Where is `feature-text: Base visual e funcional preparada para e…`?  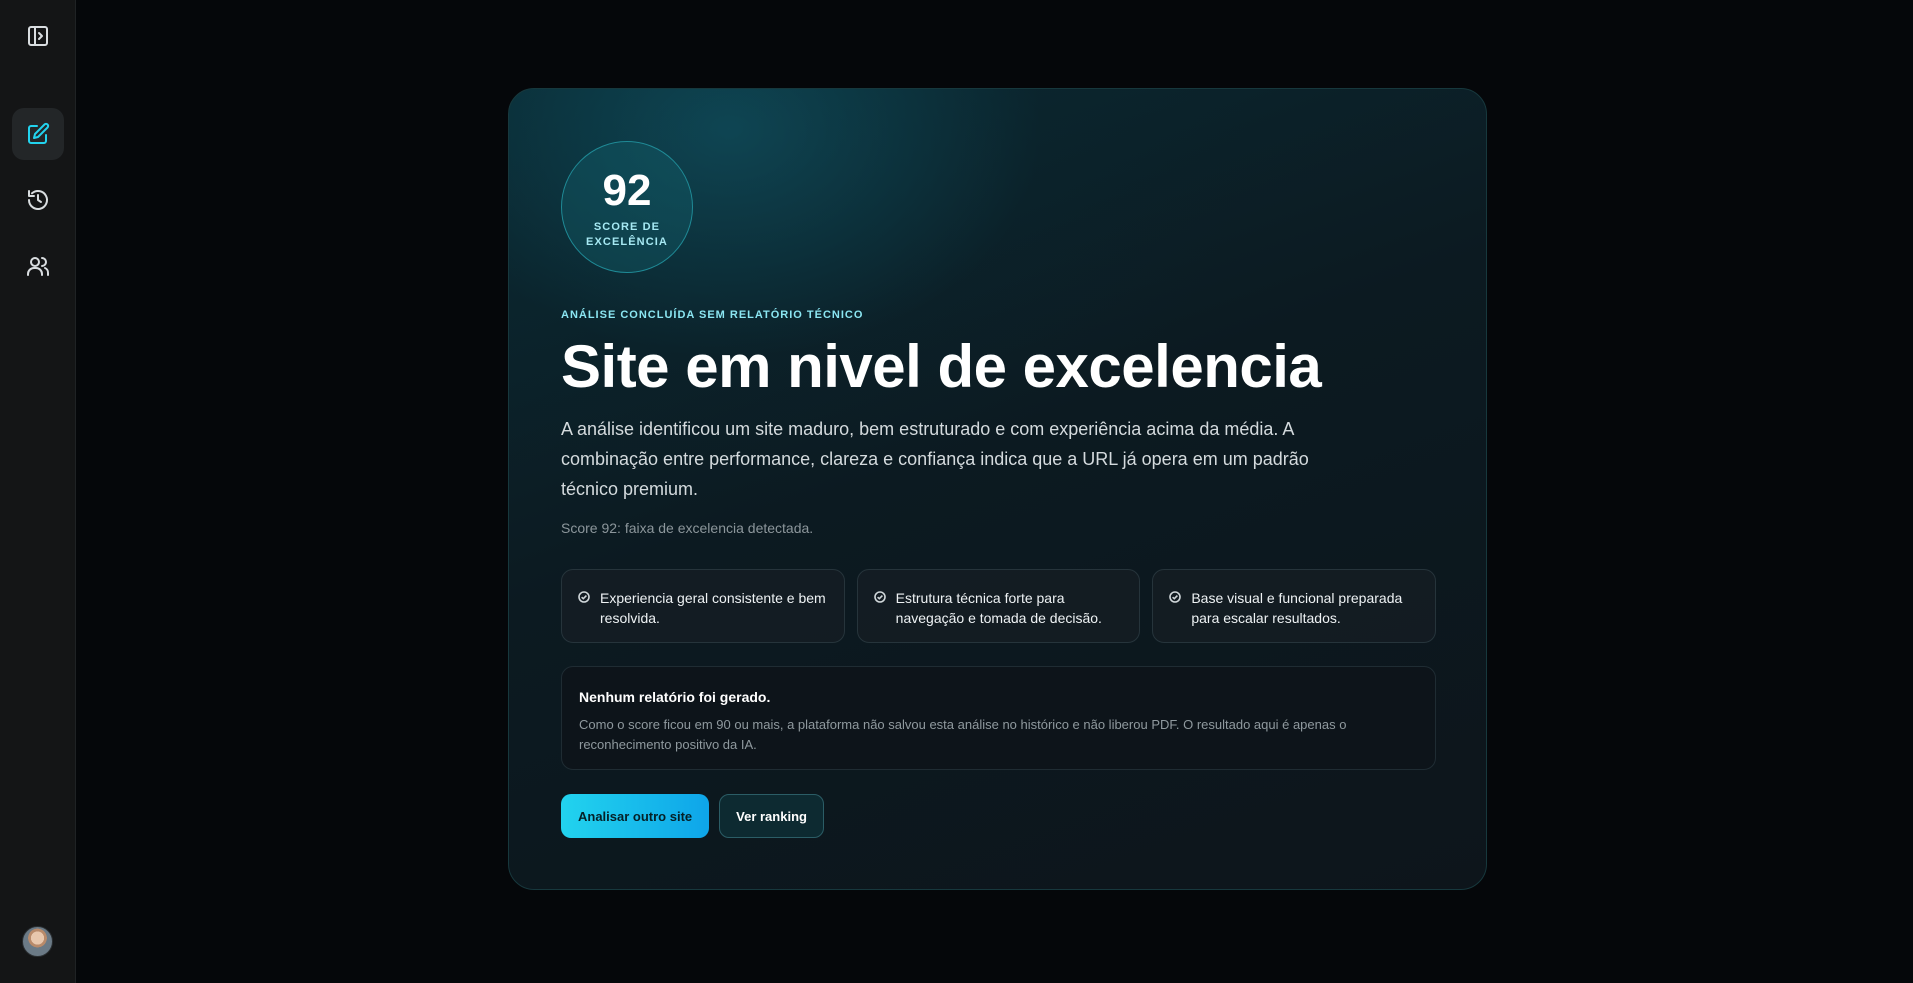
feature-text: Base visual e funcional preparada para e… is located at coordinates (1297, 608).